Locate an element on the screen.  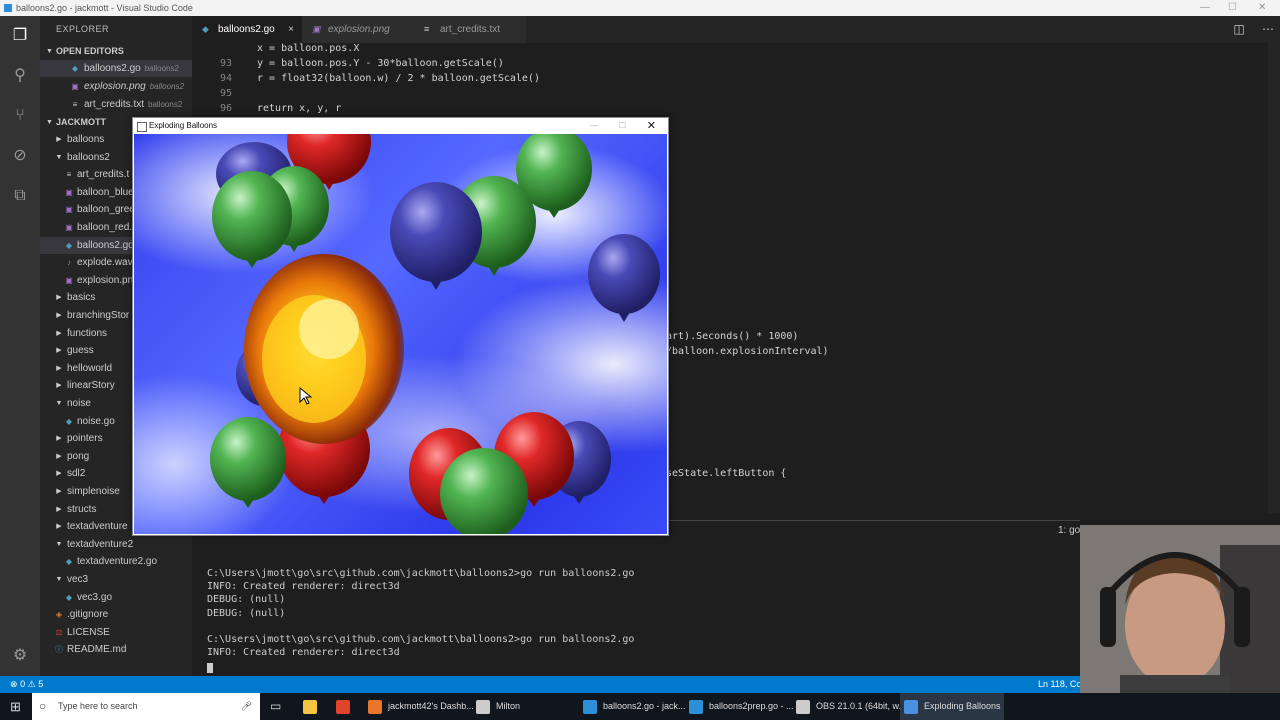
tree-file: ⚖ LICENSE is located at coordinates (116, 632).